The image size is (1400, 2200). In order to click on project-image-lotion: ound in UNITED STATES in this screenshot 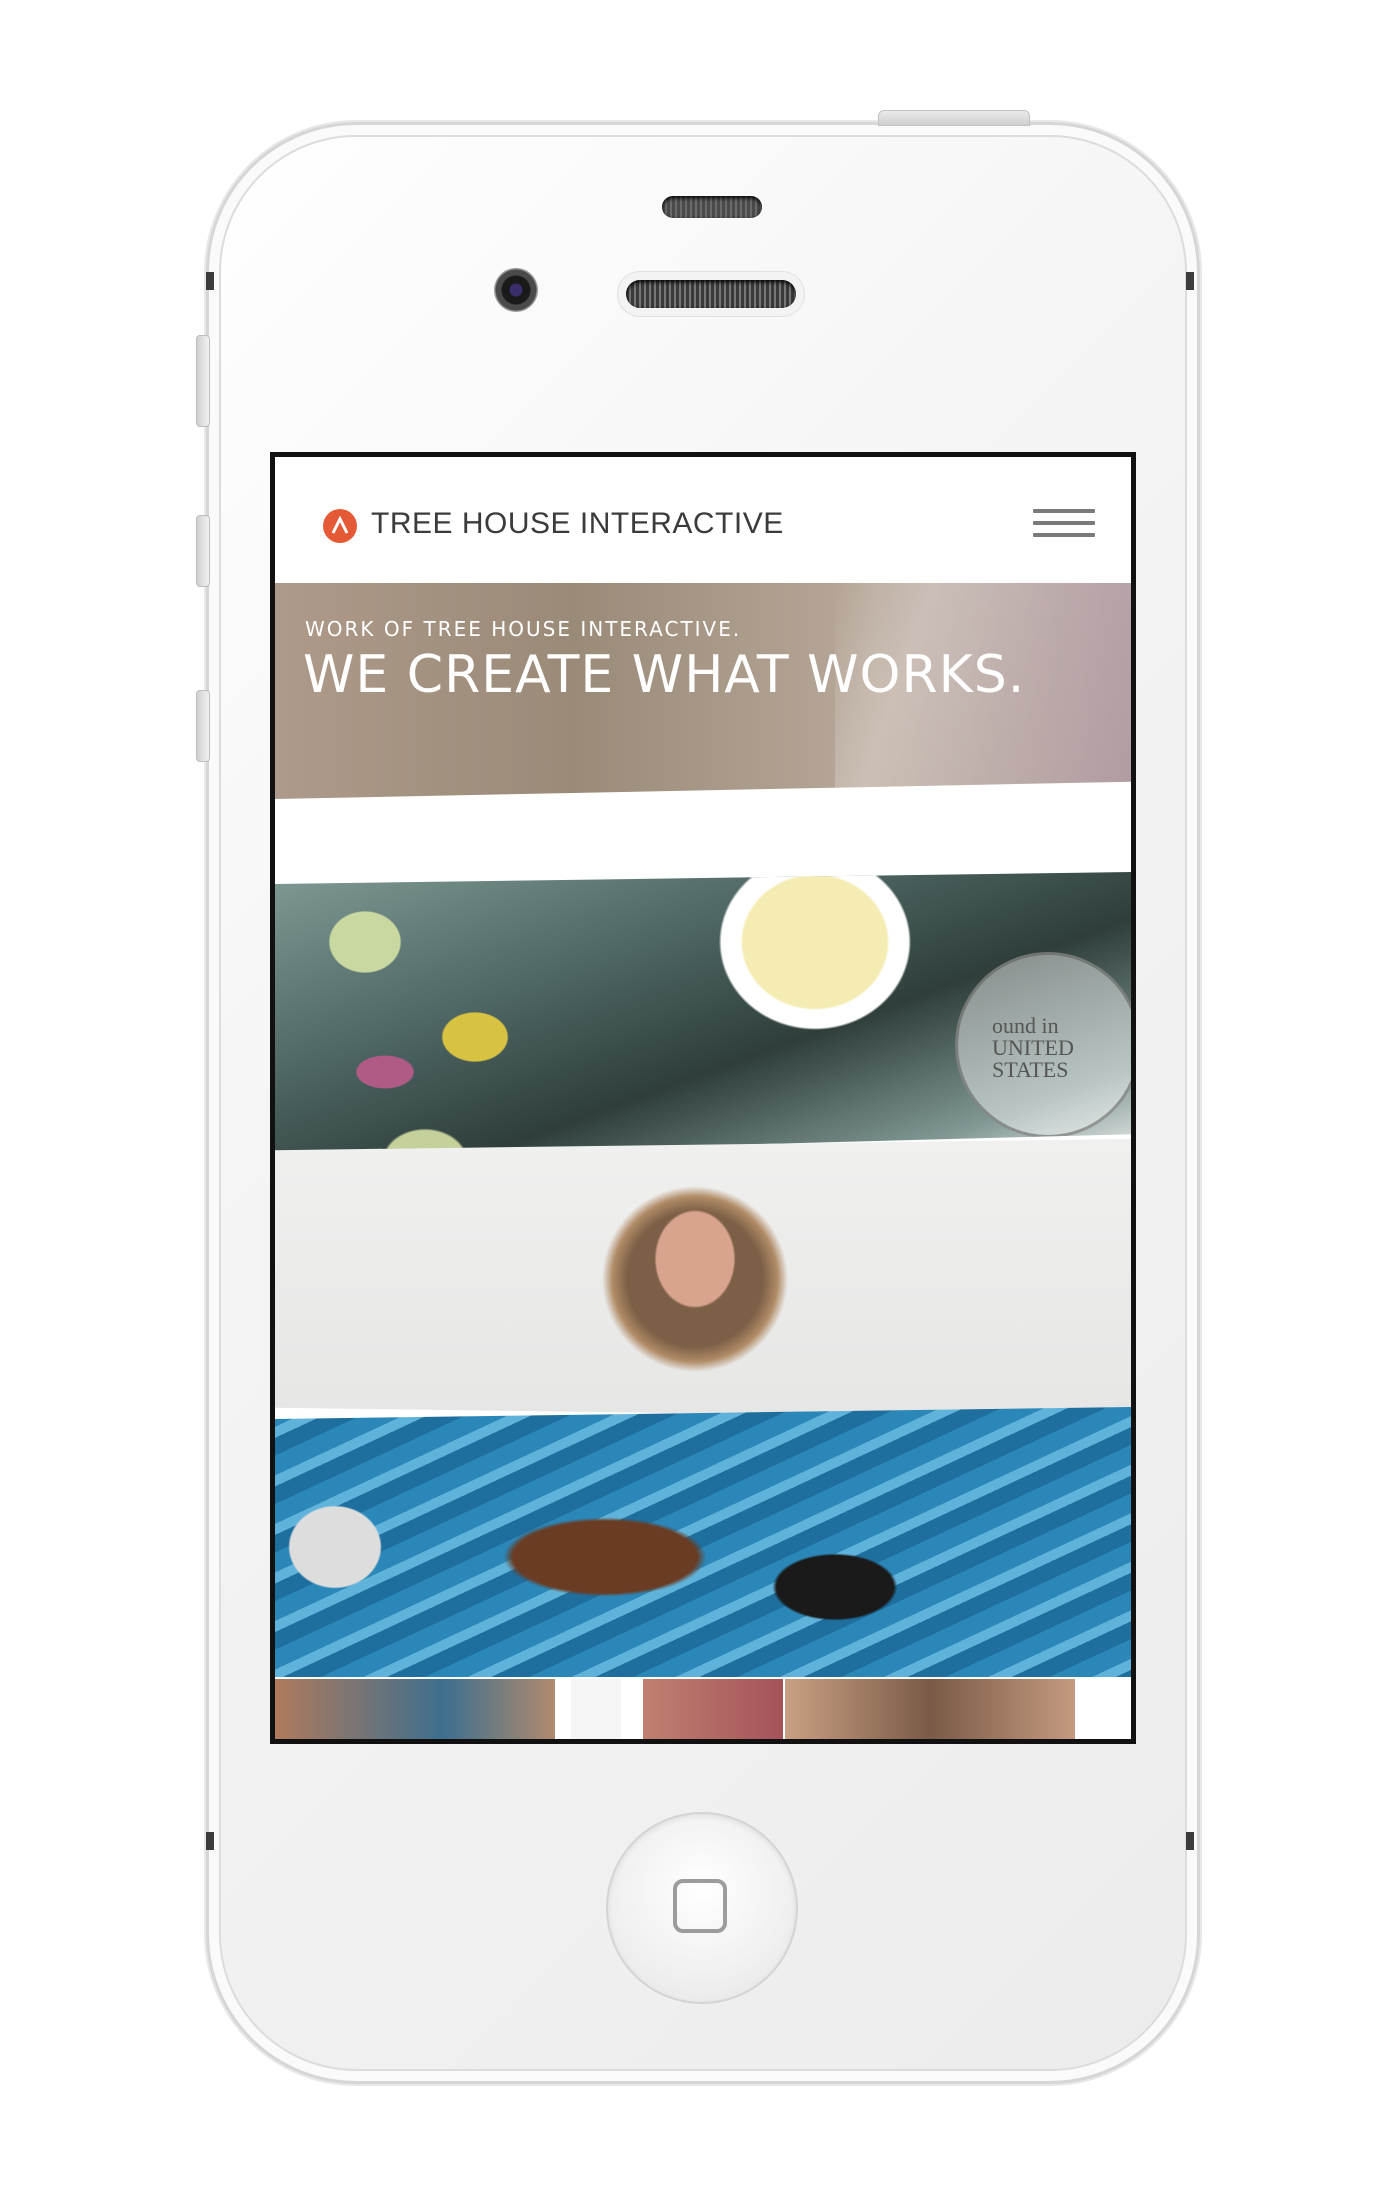, I will do `click(703, 1014)`.